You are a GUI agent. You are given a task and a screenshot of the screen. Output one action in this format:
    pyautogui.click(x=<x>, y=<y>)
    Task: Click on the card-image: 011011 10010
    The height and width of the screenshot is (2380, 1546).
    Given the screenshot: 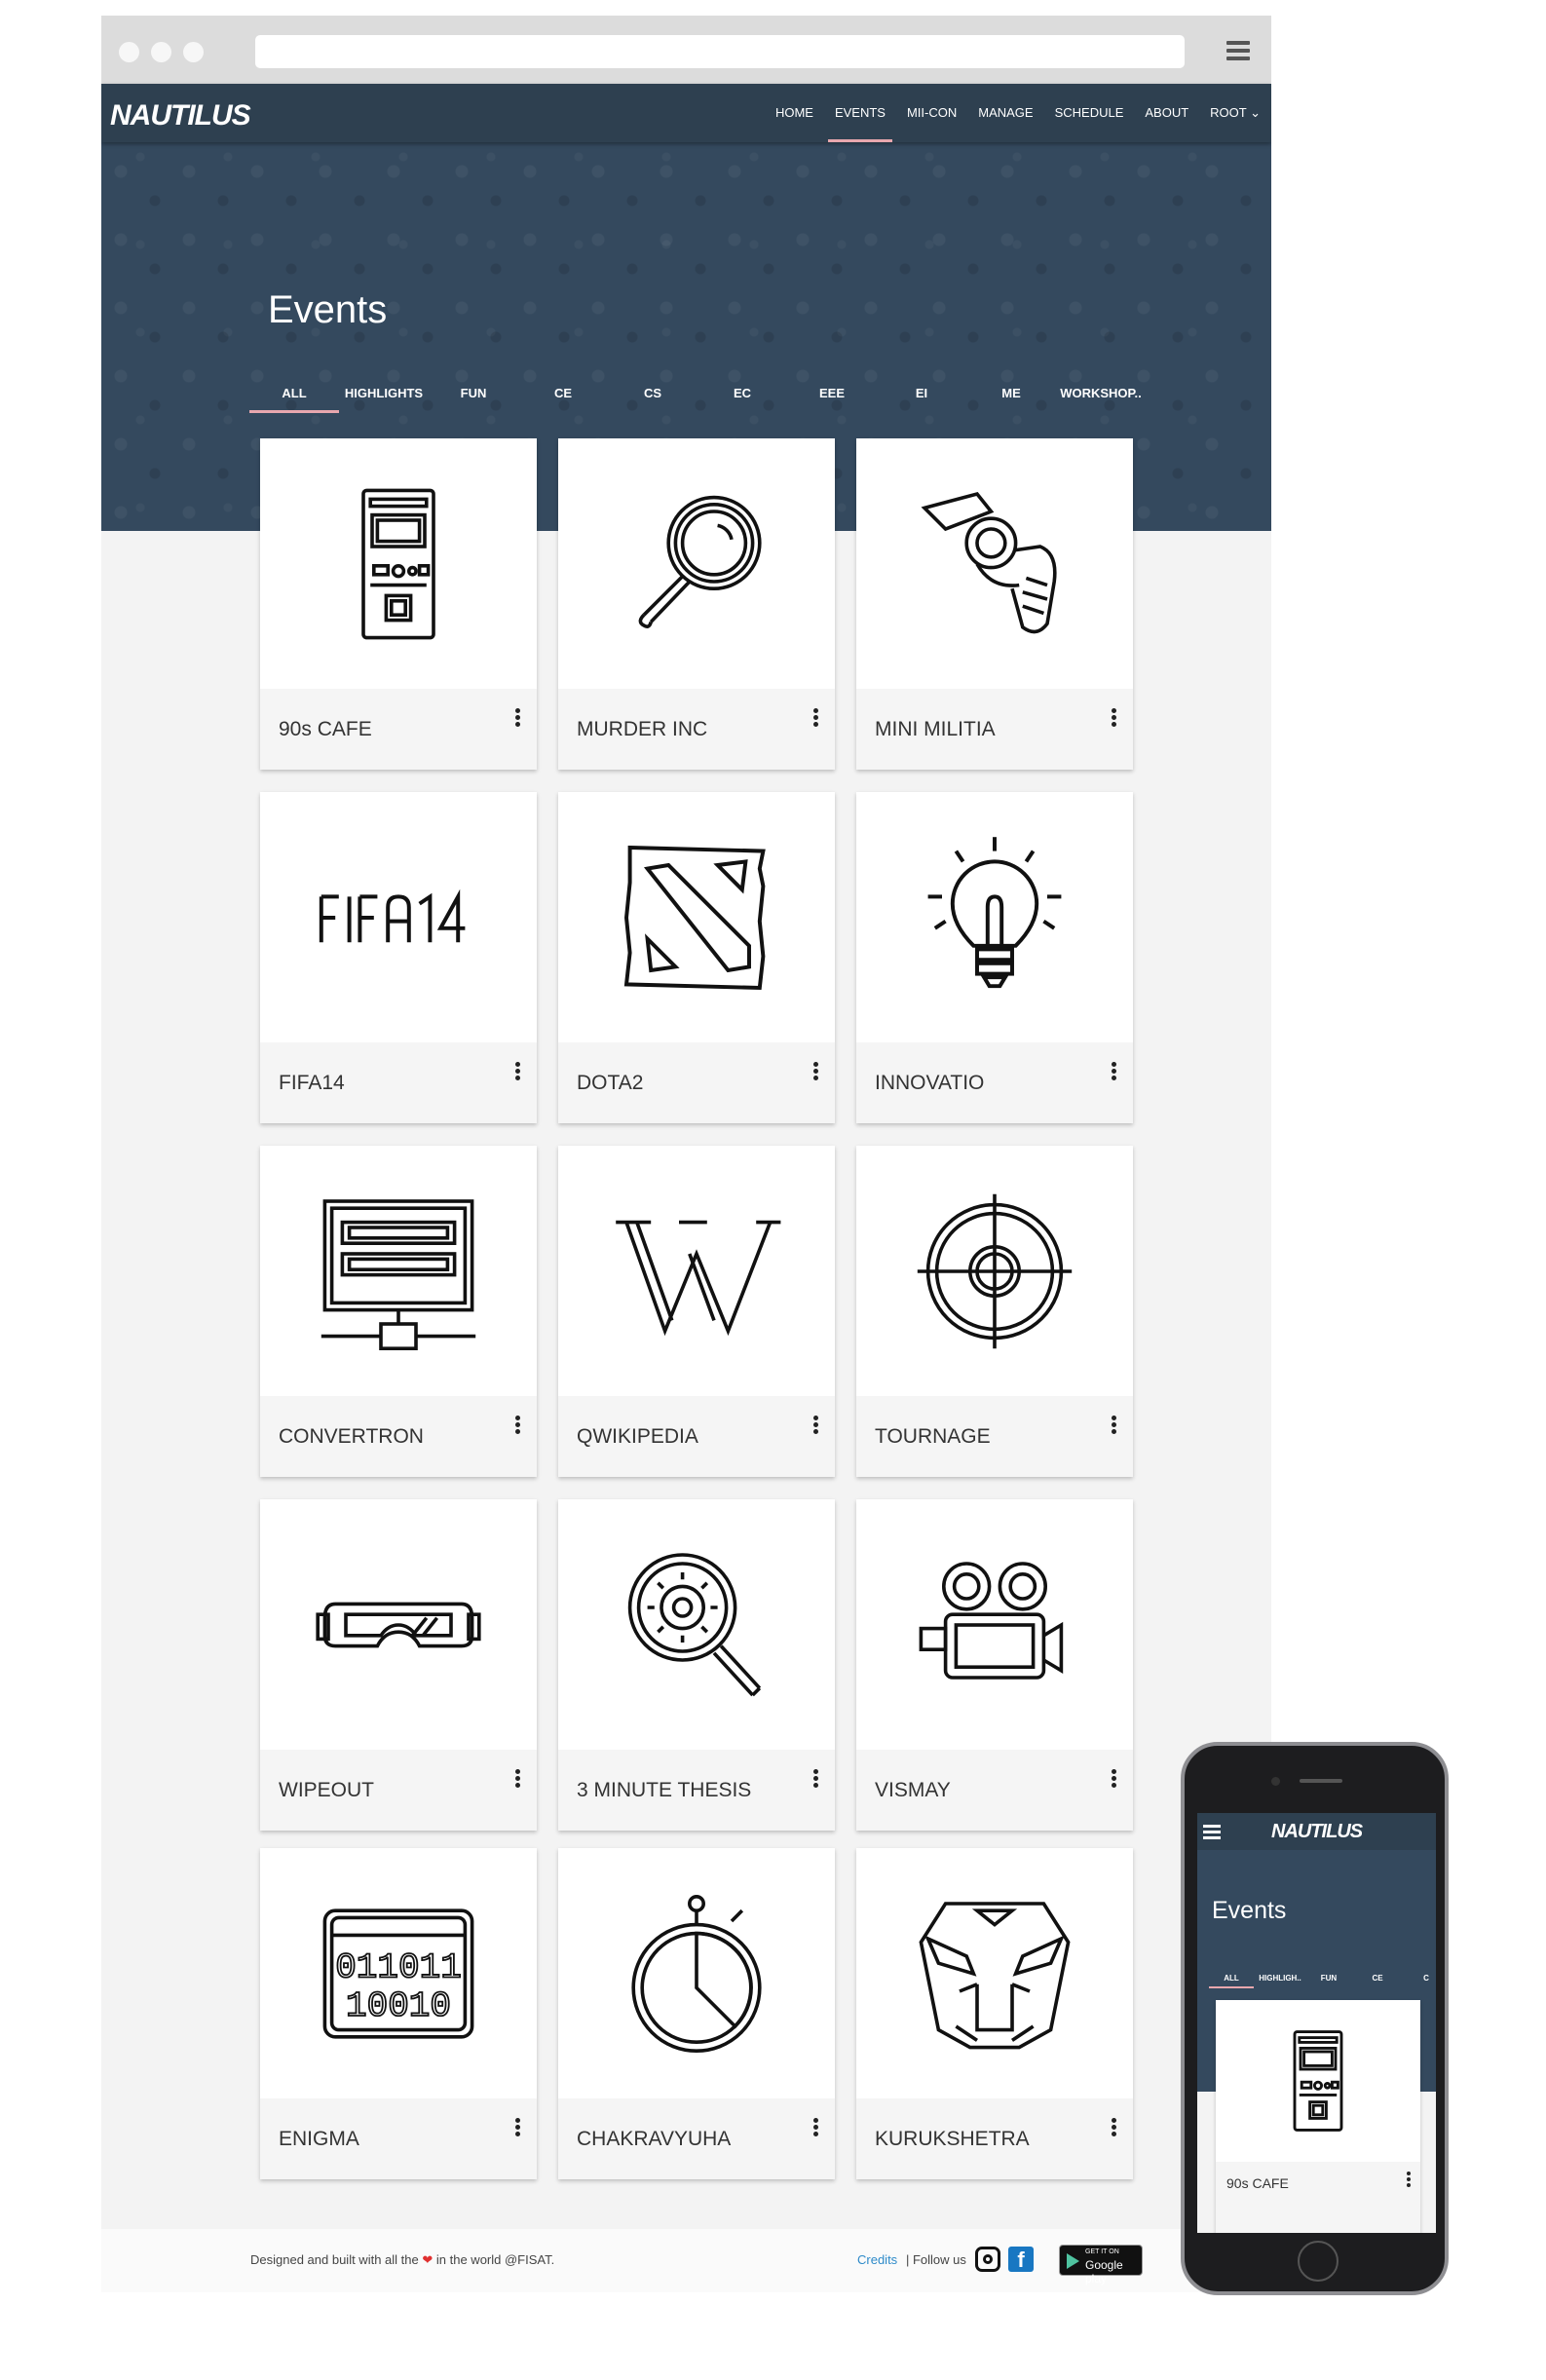 What is the action you would take?
    pyautogui.click(x=398, y=1973)
    